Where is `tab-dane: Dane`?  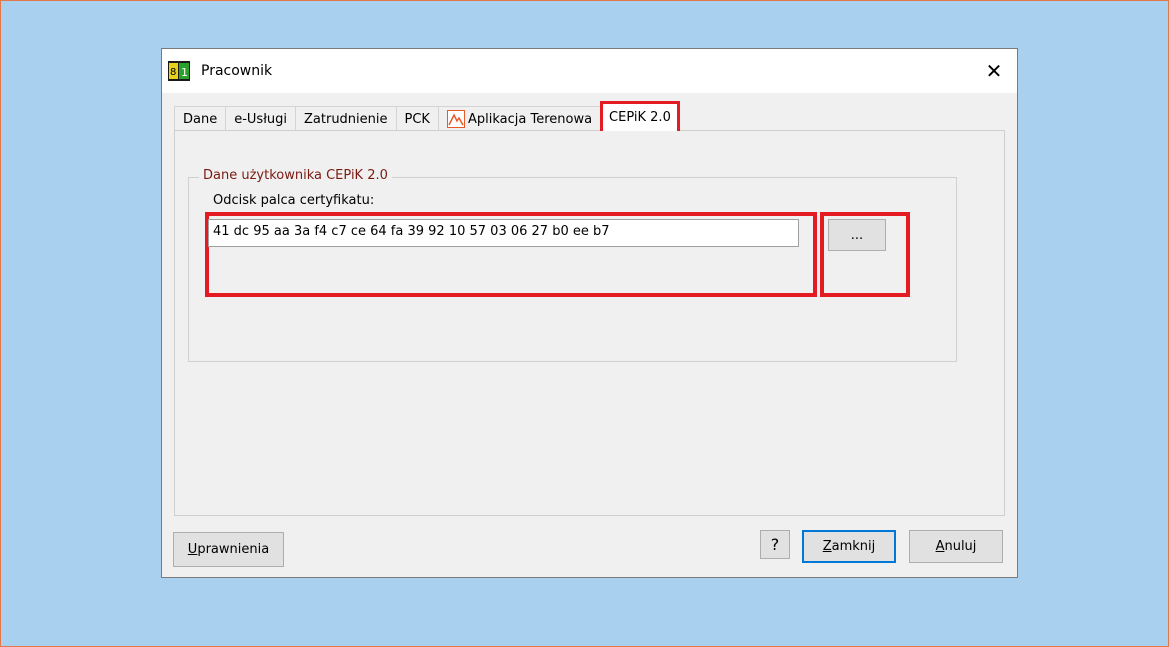 tab-dane: Dane is located at coordinates (200, 118).